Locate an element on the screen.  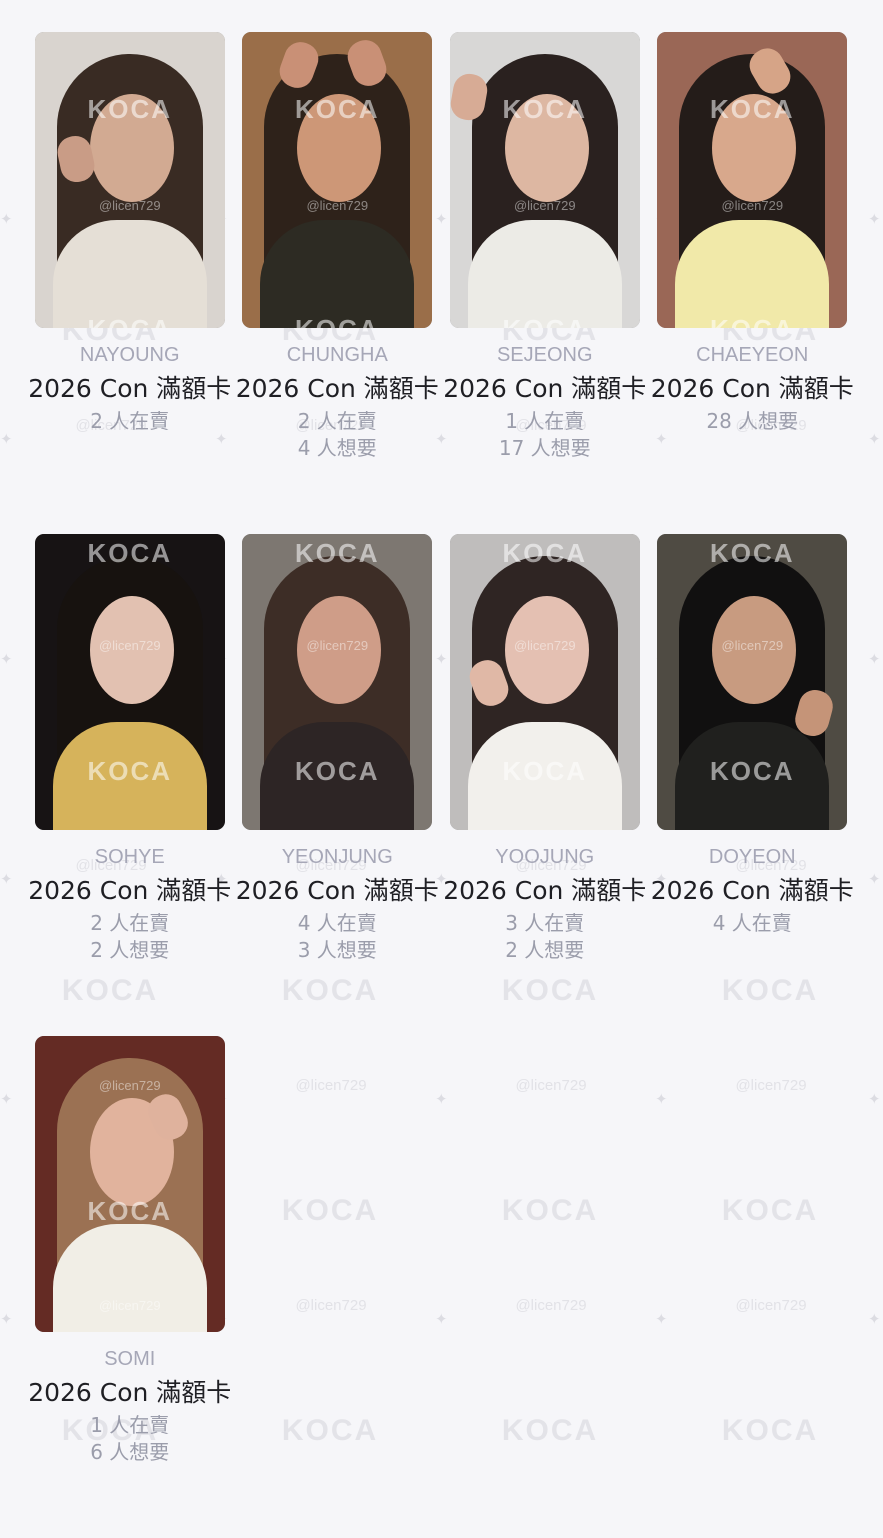
selling-count: 3 人在賣 is located at coordinates (545, 923).